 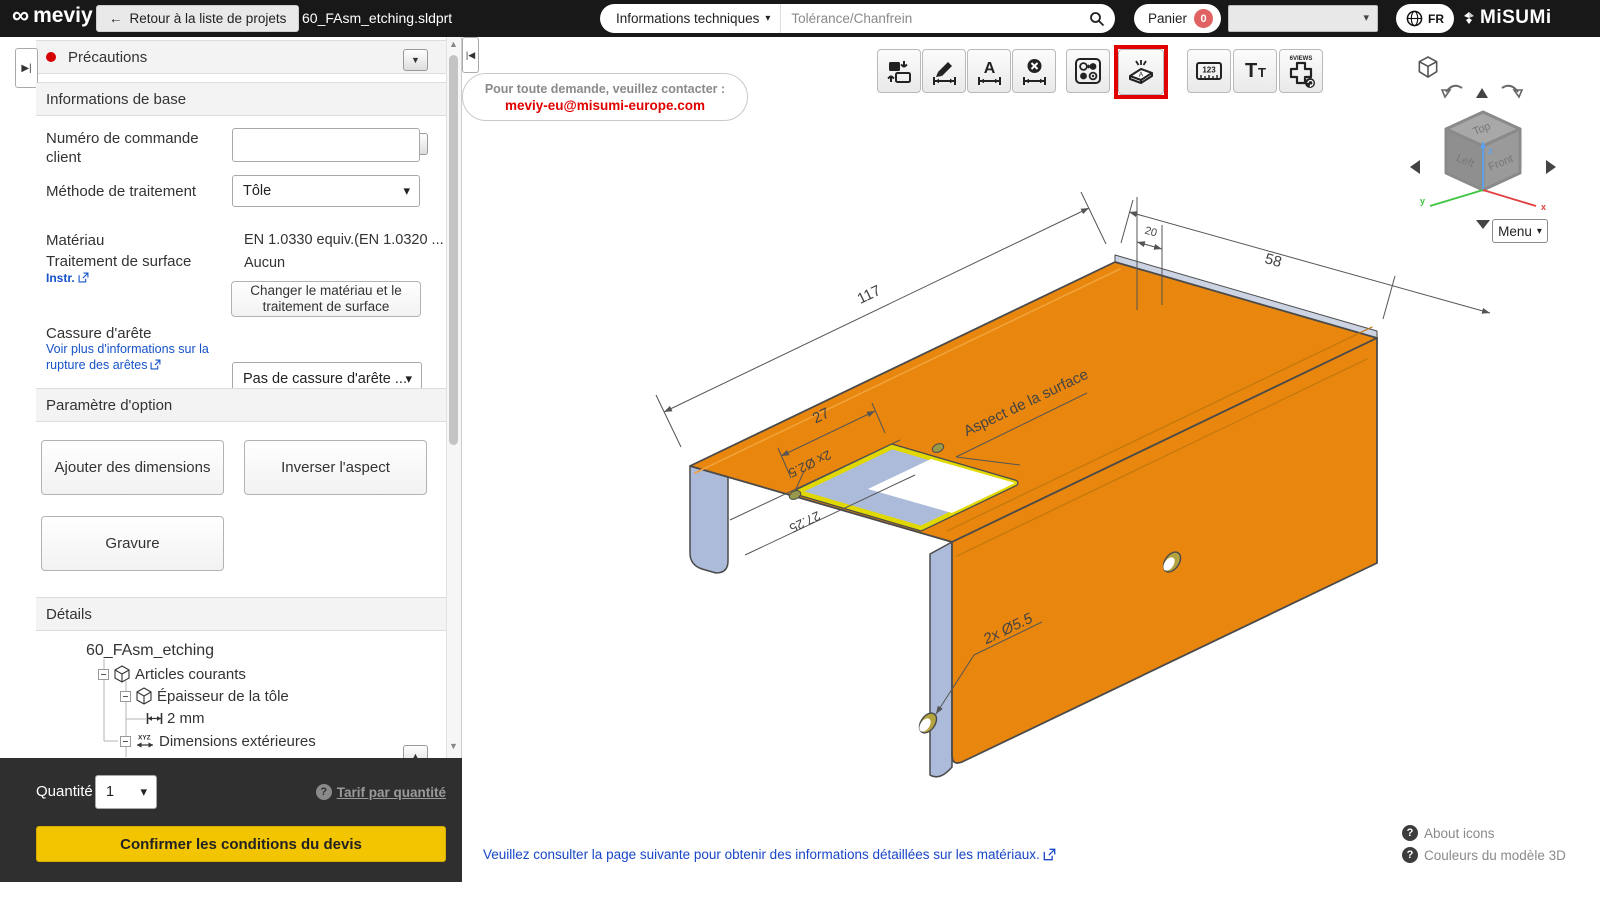 I want to click on material-label: Matériau, so click(x=75, y=240).